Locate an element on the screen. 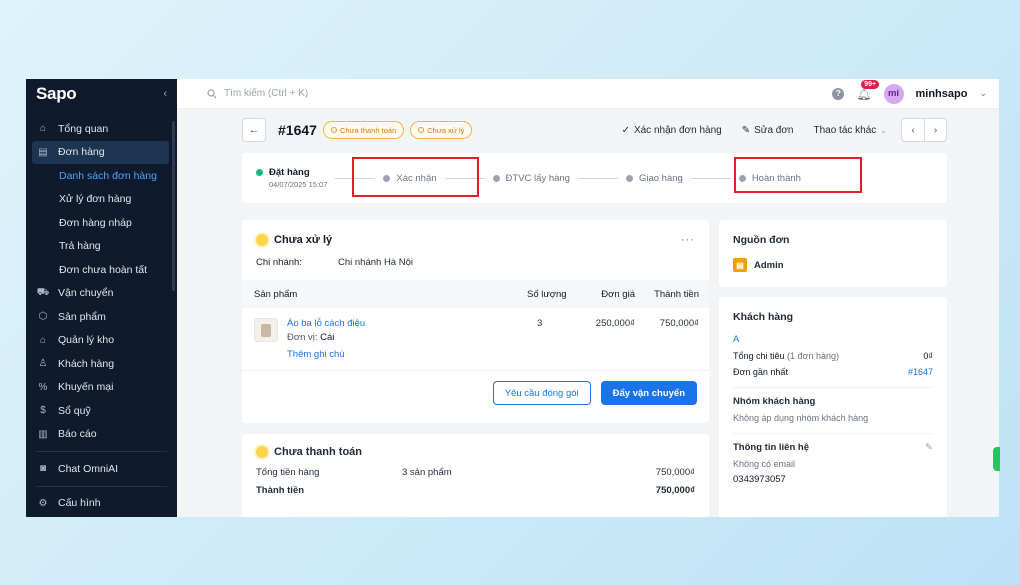 This screenshot has width=1020, height=585. product-qty: 3 is located at coordinates (540, 323).